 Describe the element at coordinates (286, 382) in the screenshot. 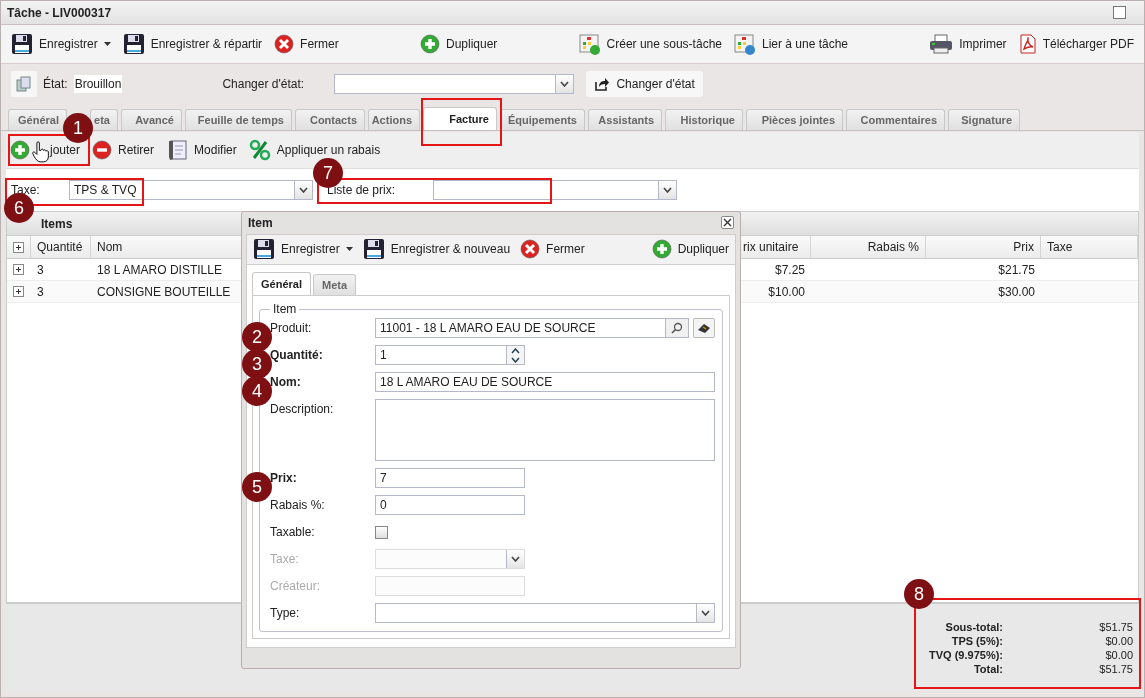

I see `field-label: Nom:` at that location.